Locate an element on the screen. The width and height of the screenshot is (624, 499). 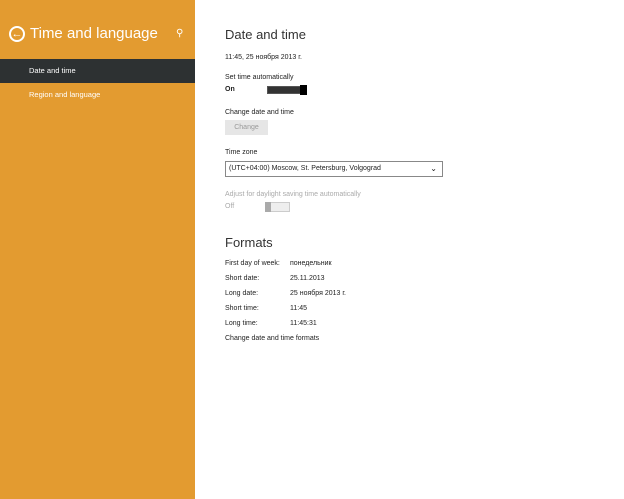
set-time-auto-state: On is located at coordinates (230, 89).